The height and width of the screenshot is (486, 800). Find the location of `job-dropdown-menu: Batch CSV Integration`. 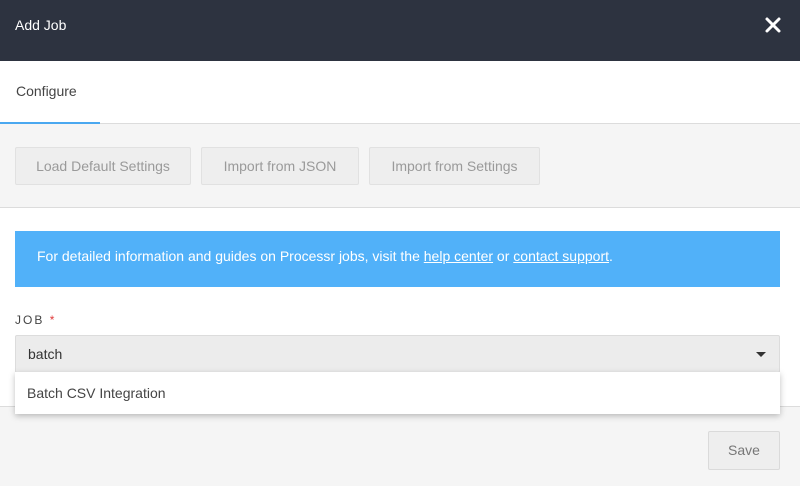

job-dropdown-menu: Batch CSV Integration is located at coordinates (397, 393).